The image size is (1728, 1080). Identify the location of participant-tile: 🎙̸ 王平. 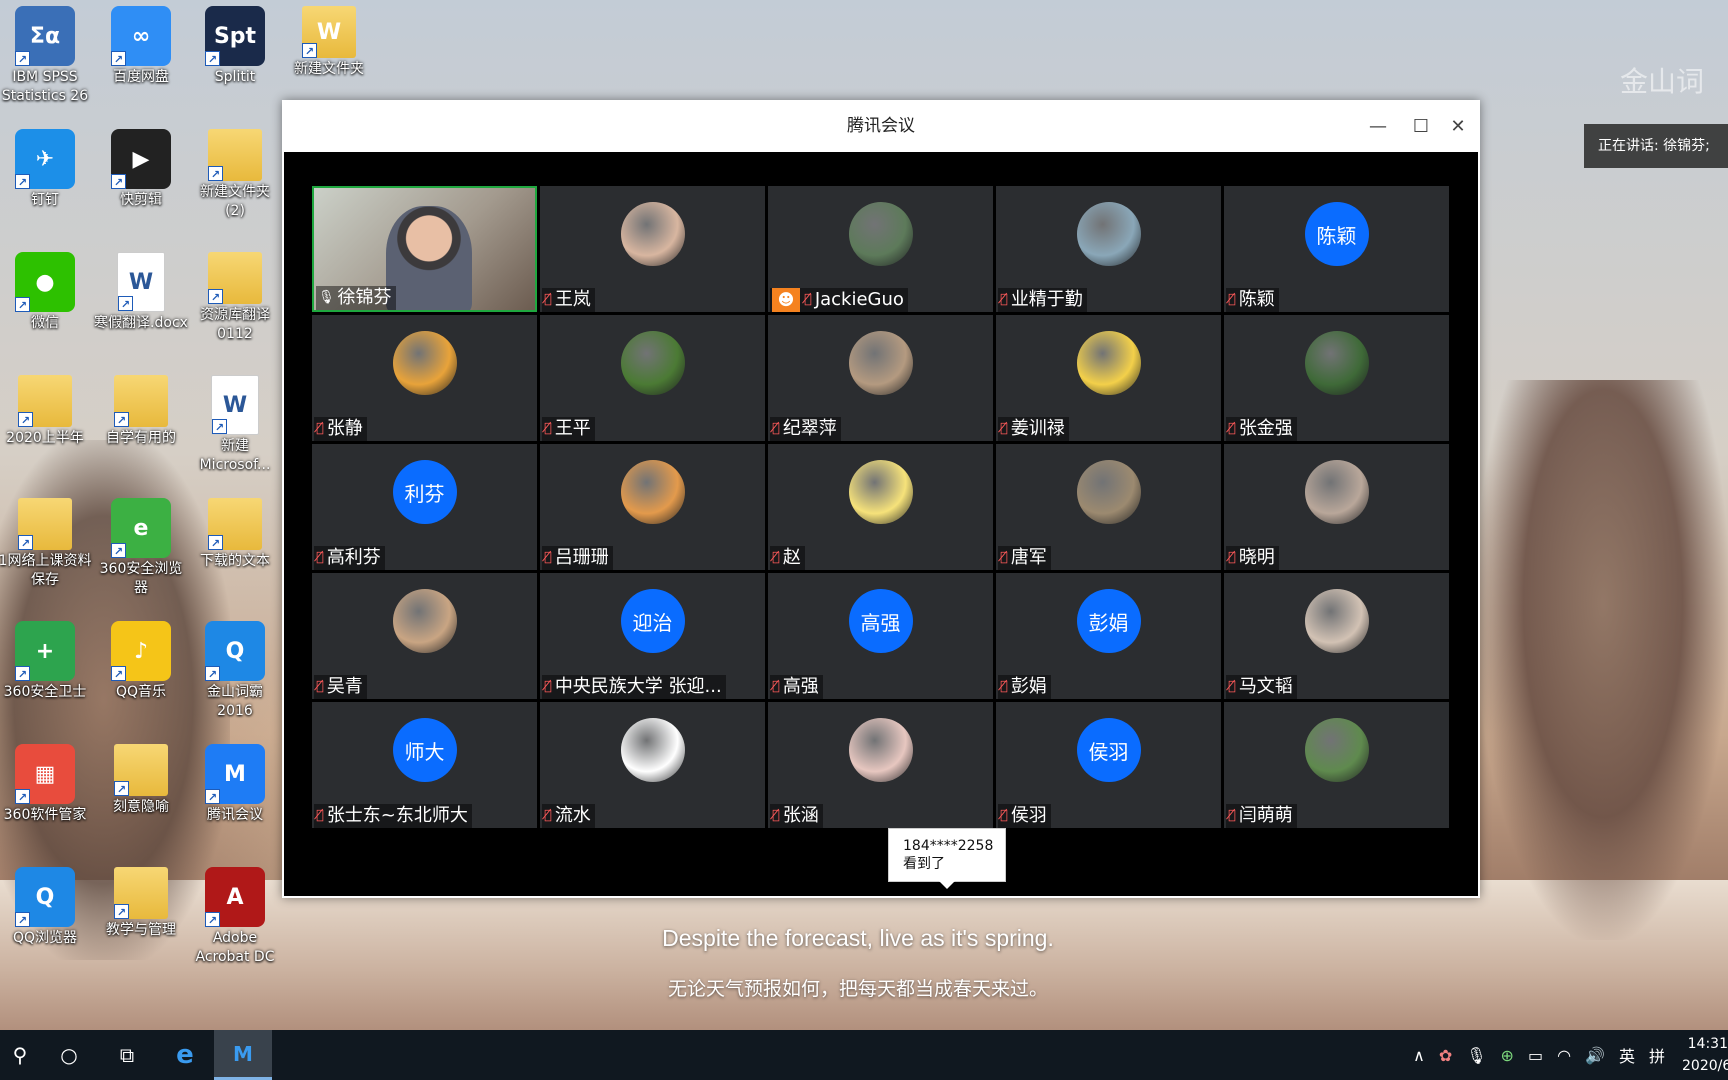
(652, 378).